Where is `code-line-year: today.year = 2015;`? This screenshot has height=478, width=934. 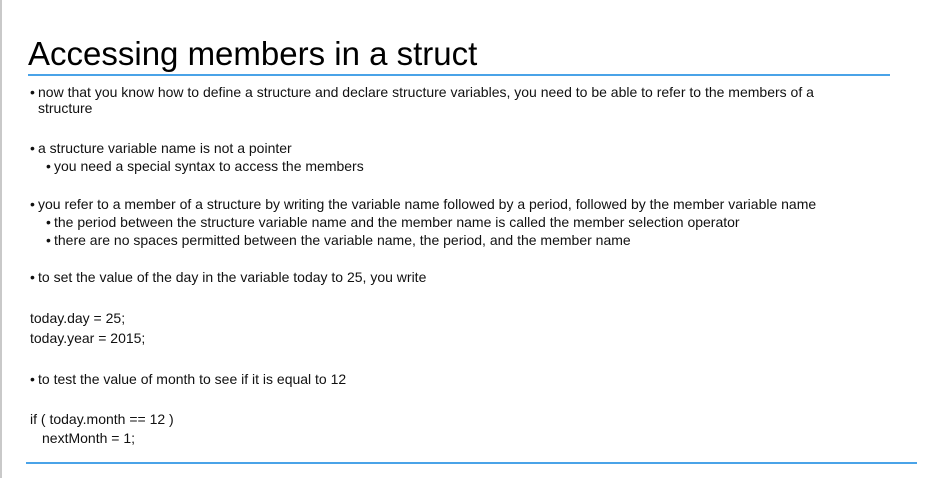 code-line-year: today.year = 2015; is located at coordinates (88, 338).